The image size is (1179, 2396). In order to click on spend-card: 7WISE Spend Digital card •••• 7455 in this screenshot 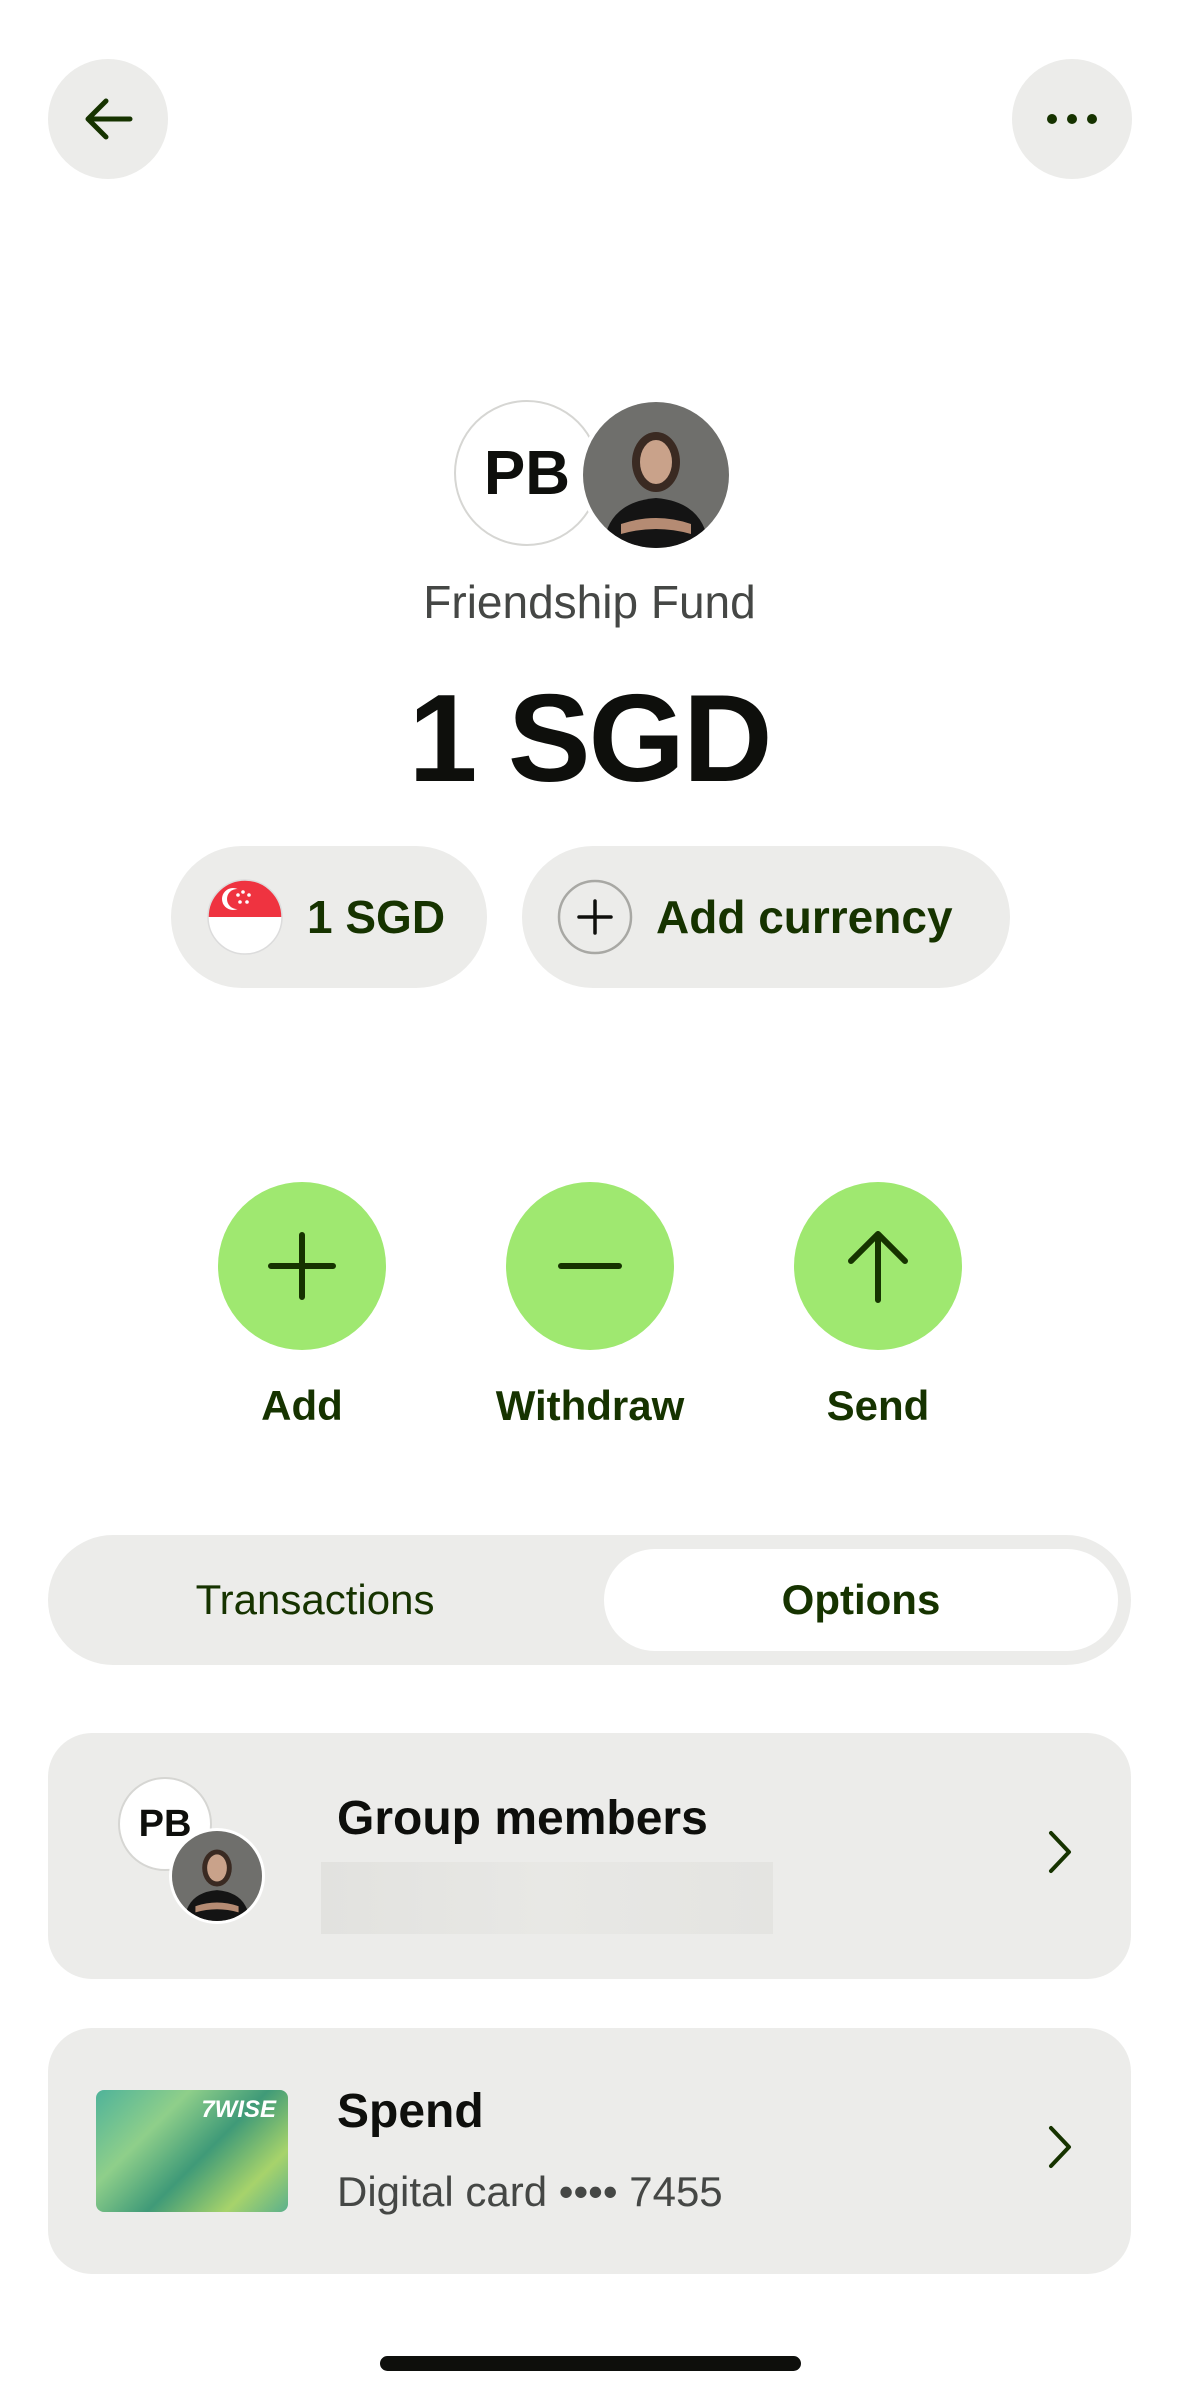, I will do `click(589, 2151)`.